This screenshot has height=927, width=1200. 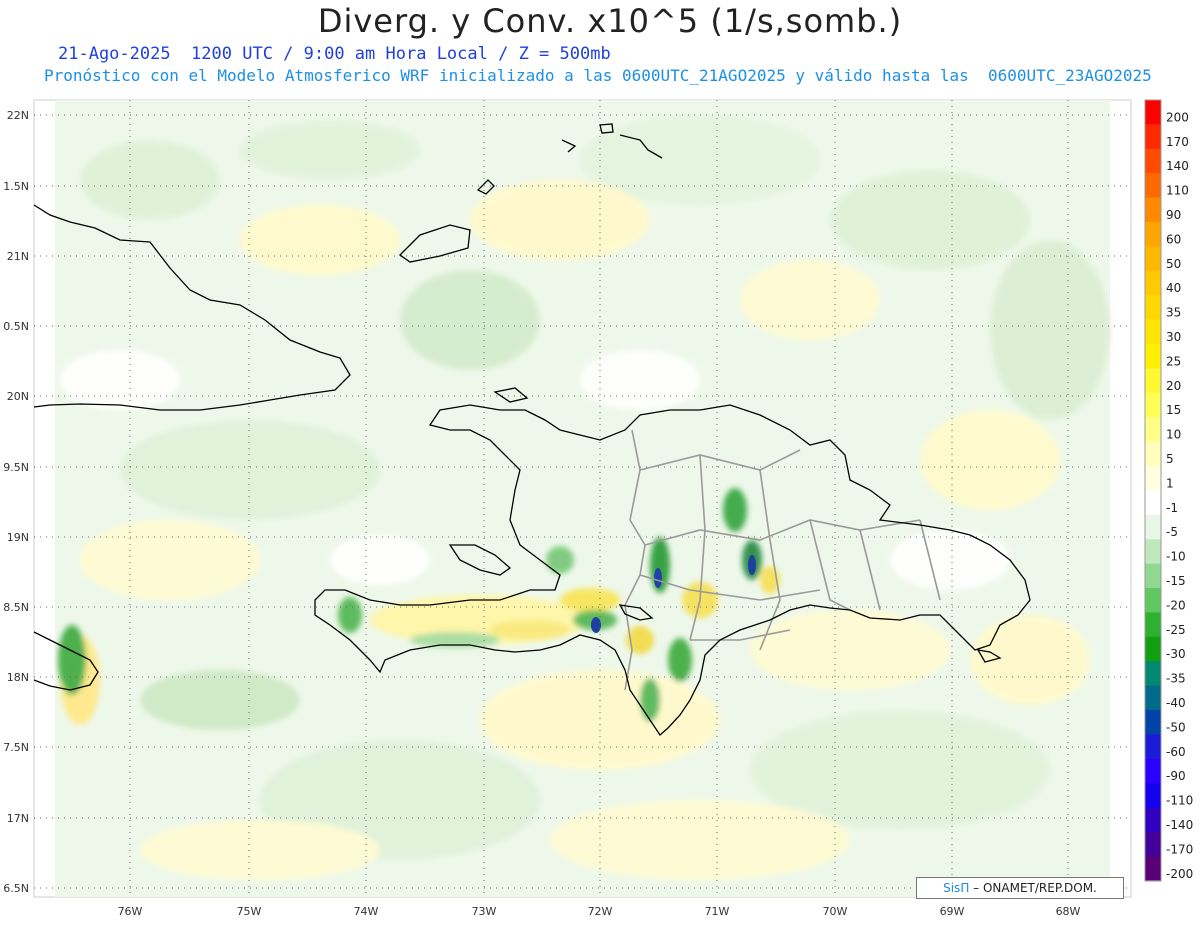 What do you see at coordinates (130, 911) in the screenshot?
I see `lon-label: 76W` at bounding box center [130, 911].